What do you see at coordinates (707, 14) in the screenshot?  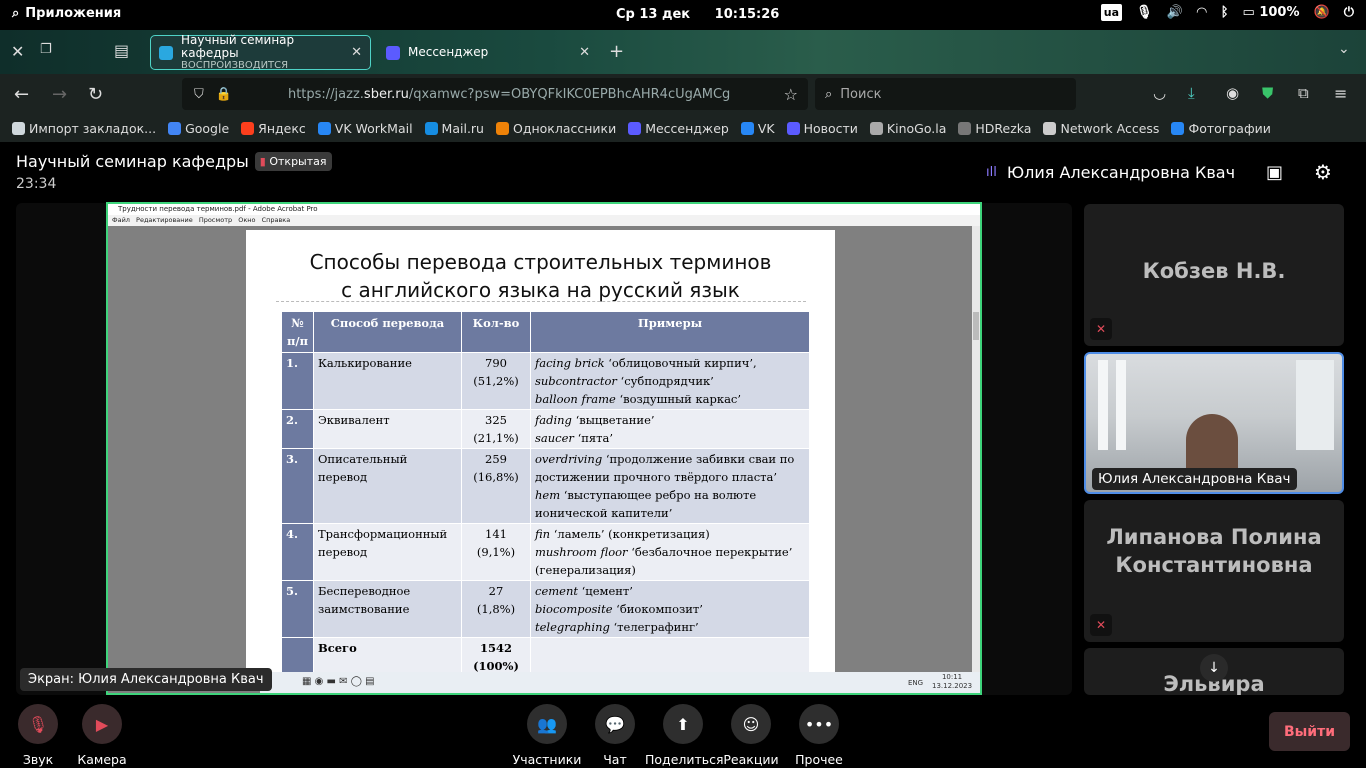 I see `system-clock: Ср 13 дек 10:15:26` at bounding box center [707, 14].